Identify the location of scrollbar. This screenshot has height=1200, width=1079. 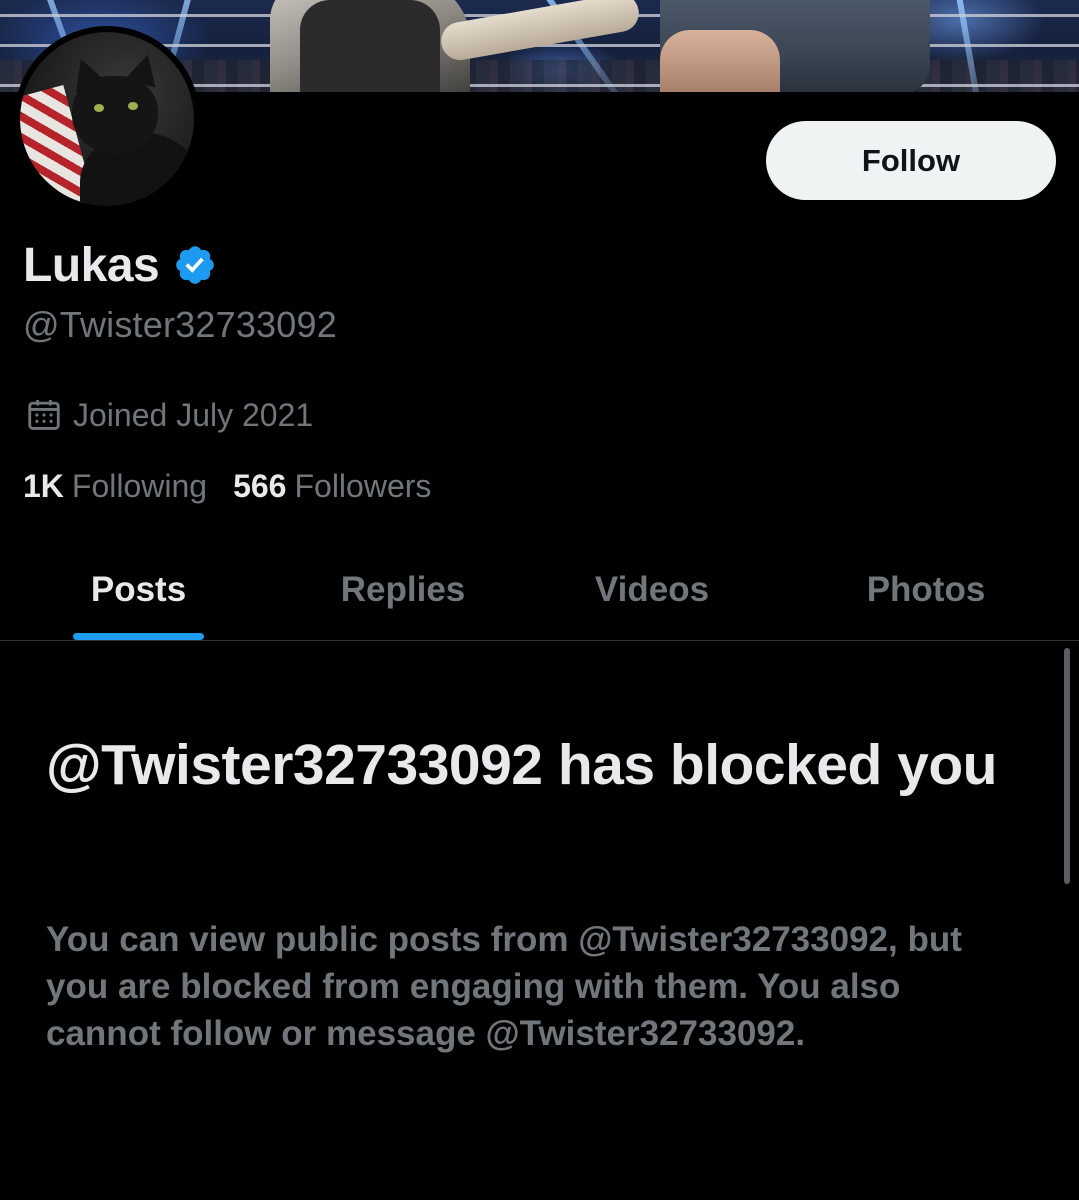
(1067, 766).